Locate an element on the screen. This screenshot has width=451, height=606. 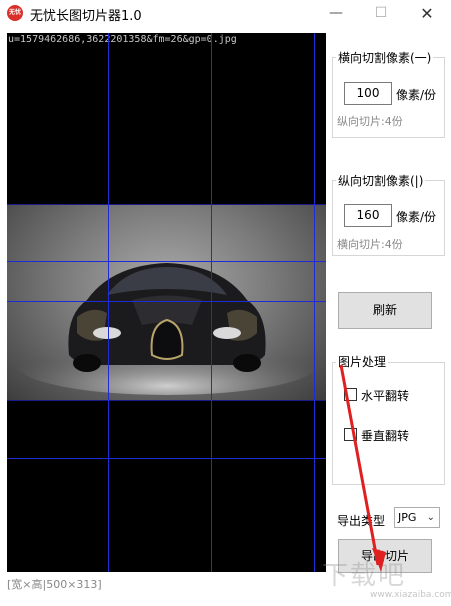
watermark-logo: 下载吧 is located at coordinates (364, 576).